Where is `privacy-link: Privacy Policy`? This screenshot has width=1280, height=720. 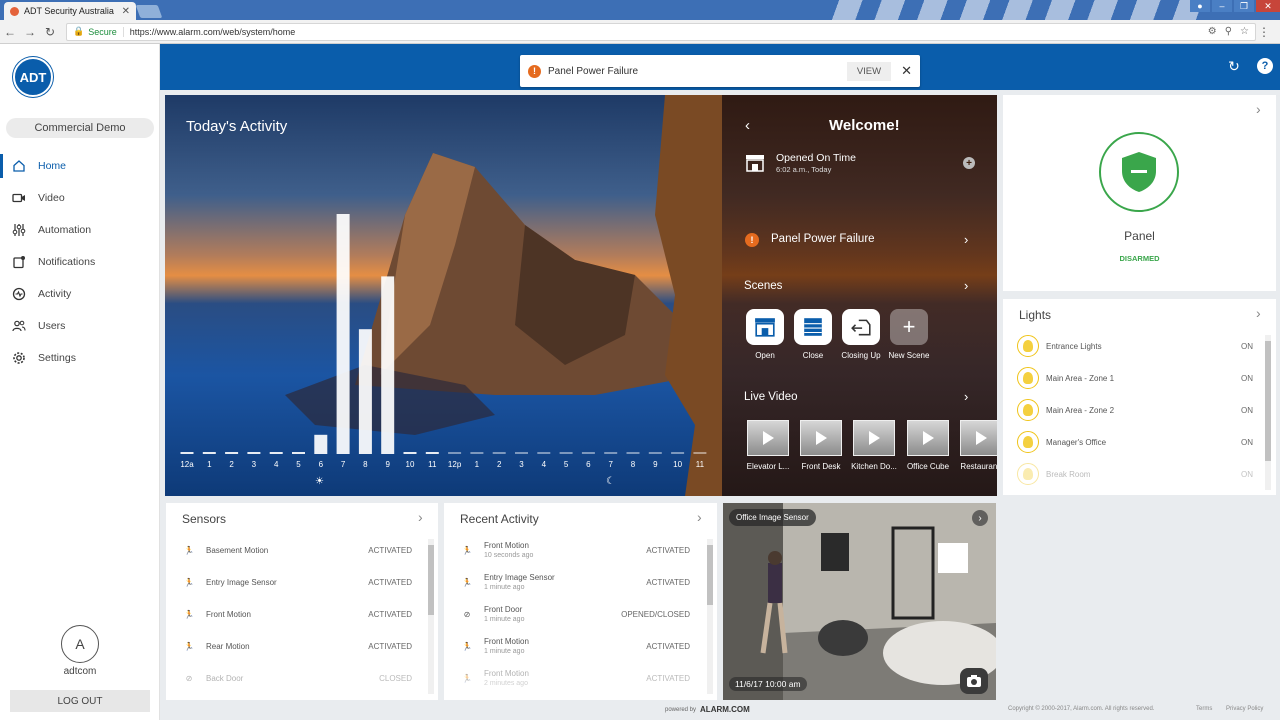 privacy-link: Privacy Policy is located at coordinates (1244, 709).